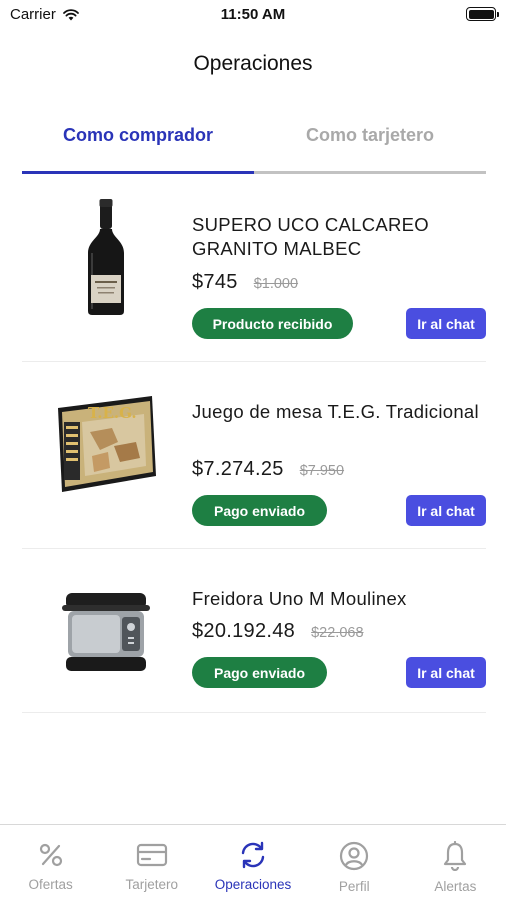 Image resolution: width=506 pixels, height=900 pixels. I want to click on current-price: $7.274.25, so click(238, 469).